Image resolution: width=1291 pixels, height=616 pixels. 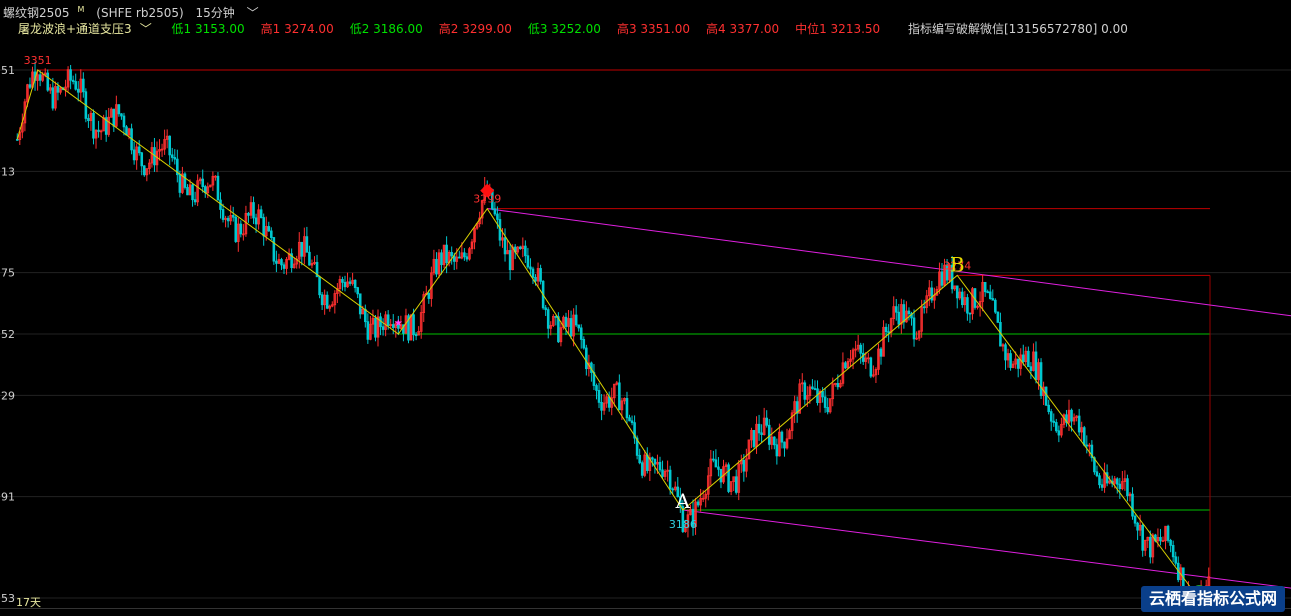 What do you see at coordinates (398, 323) in the screenshot?
I see `star-icon: ★` at bounding box center [398, 323].